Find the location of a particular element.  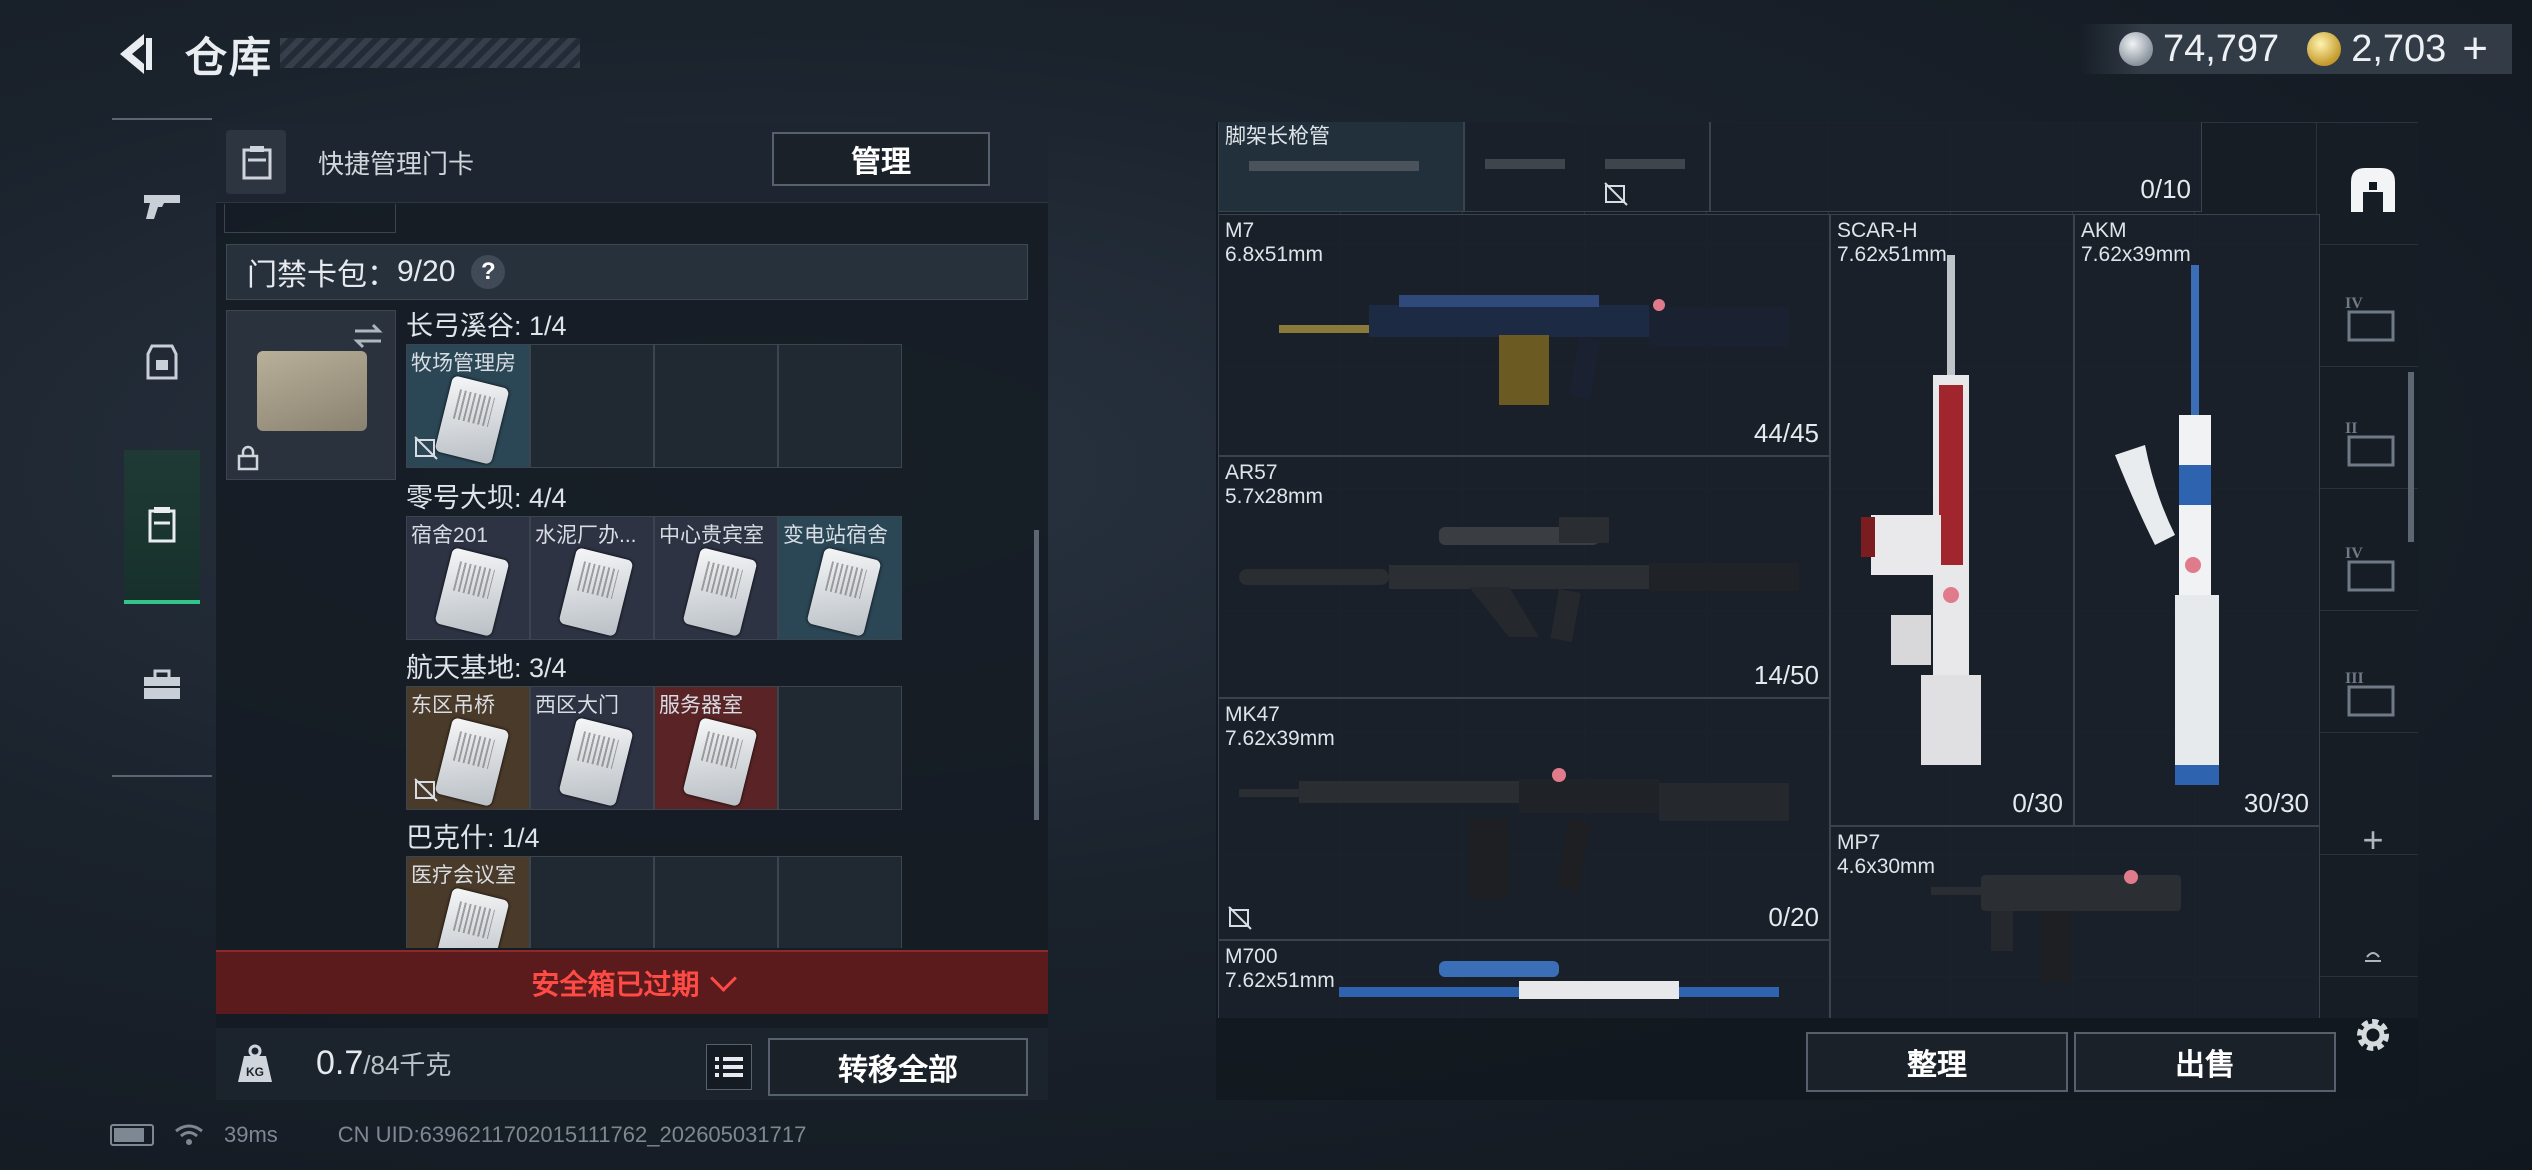

right-container-nav: IV II IV III + is located at coordinates (2373, 610).